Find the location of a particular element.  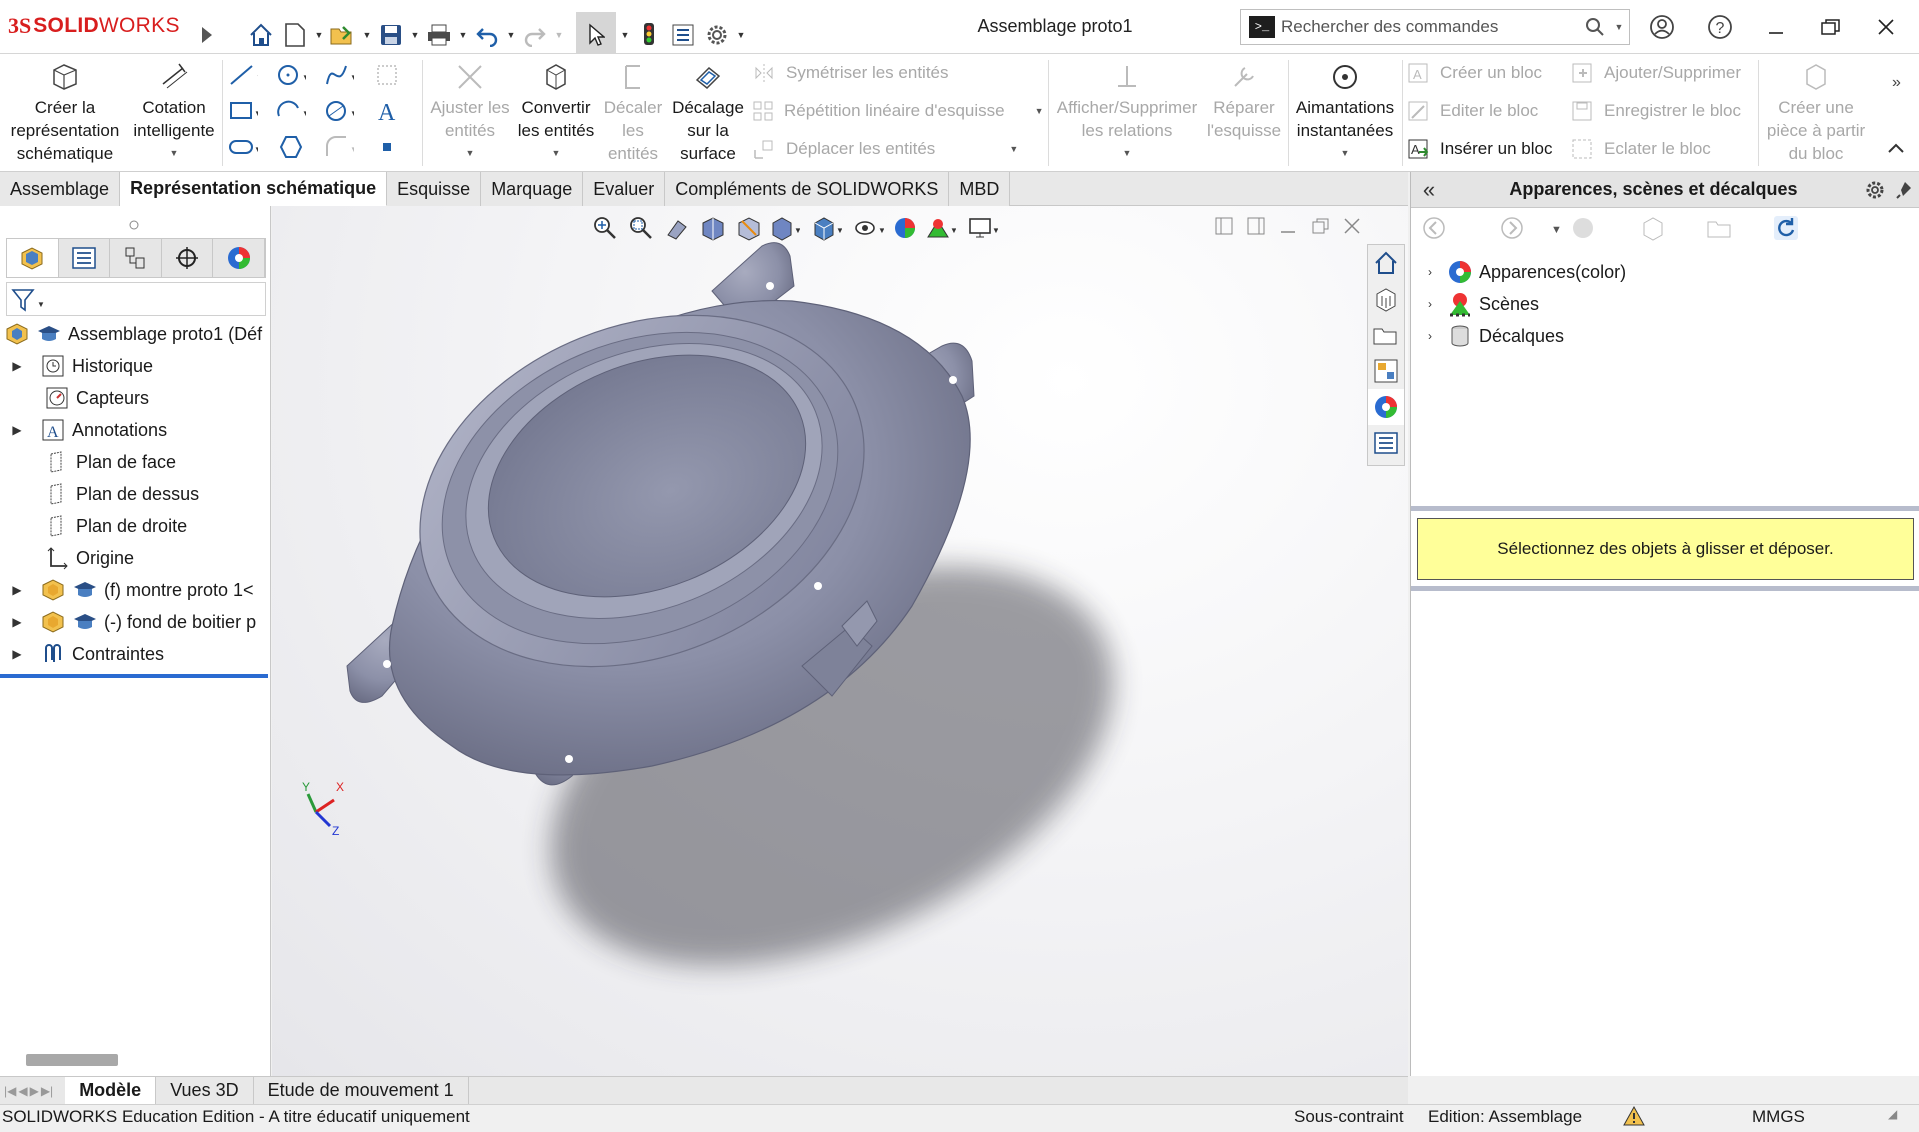

minimize-icon is located at coordinates (1776, 27).